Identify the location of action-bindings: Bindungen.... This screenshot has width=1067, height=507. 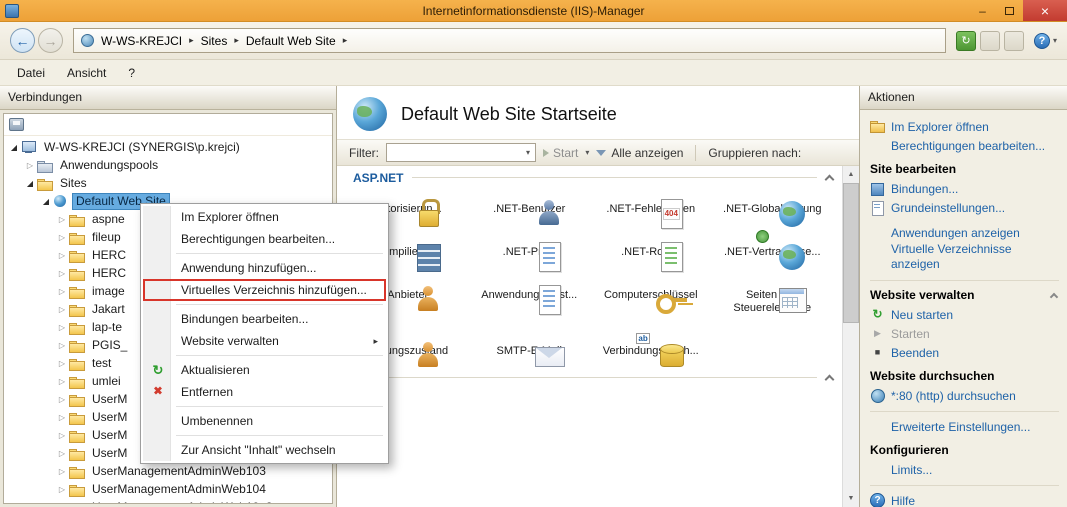
(965, 188).